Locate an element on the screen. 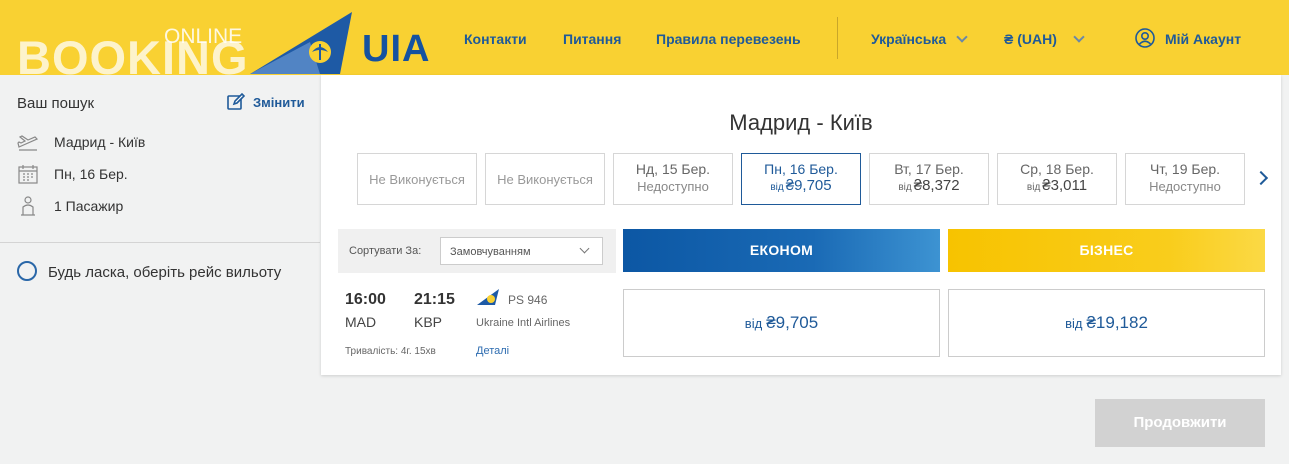 Image resolution: width=1289 pixels, height=464 pixels. edit-label: Змінити is located at coordinates (279, 102).